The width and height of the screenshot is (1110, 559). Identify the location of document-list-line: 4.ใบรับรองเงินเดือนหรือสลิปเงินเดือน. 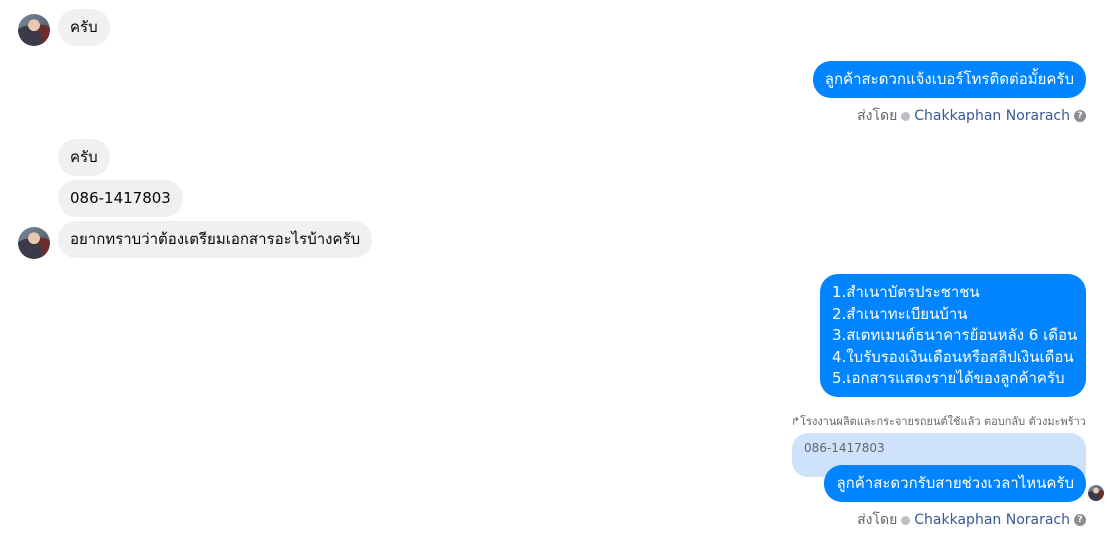
(953, 356).